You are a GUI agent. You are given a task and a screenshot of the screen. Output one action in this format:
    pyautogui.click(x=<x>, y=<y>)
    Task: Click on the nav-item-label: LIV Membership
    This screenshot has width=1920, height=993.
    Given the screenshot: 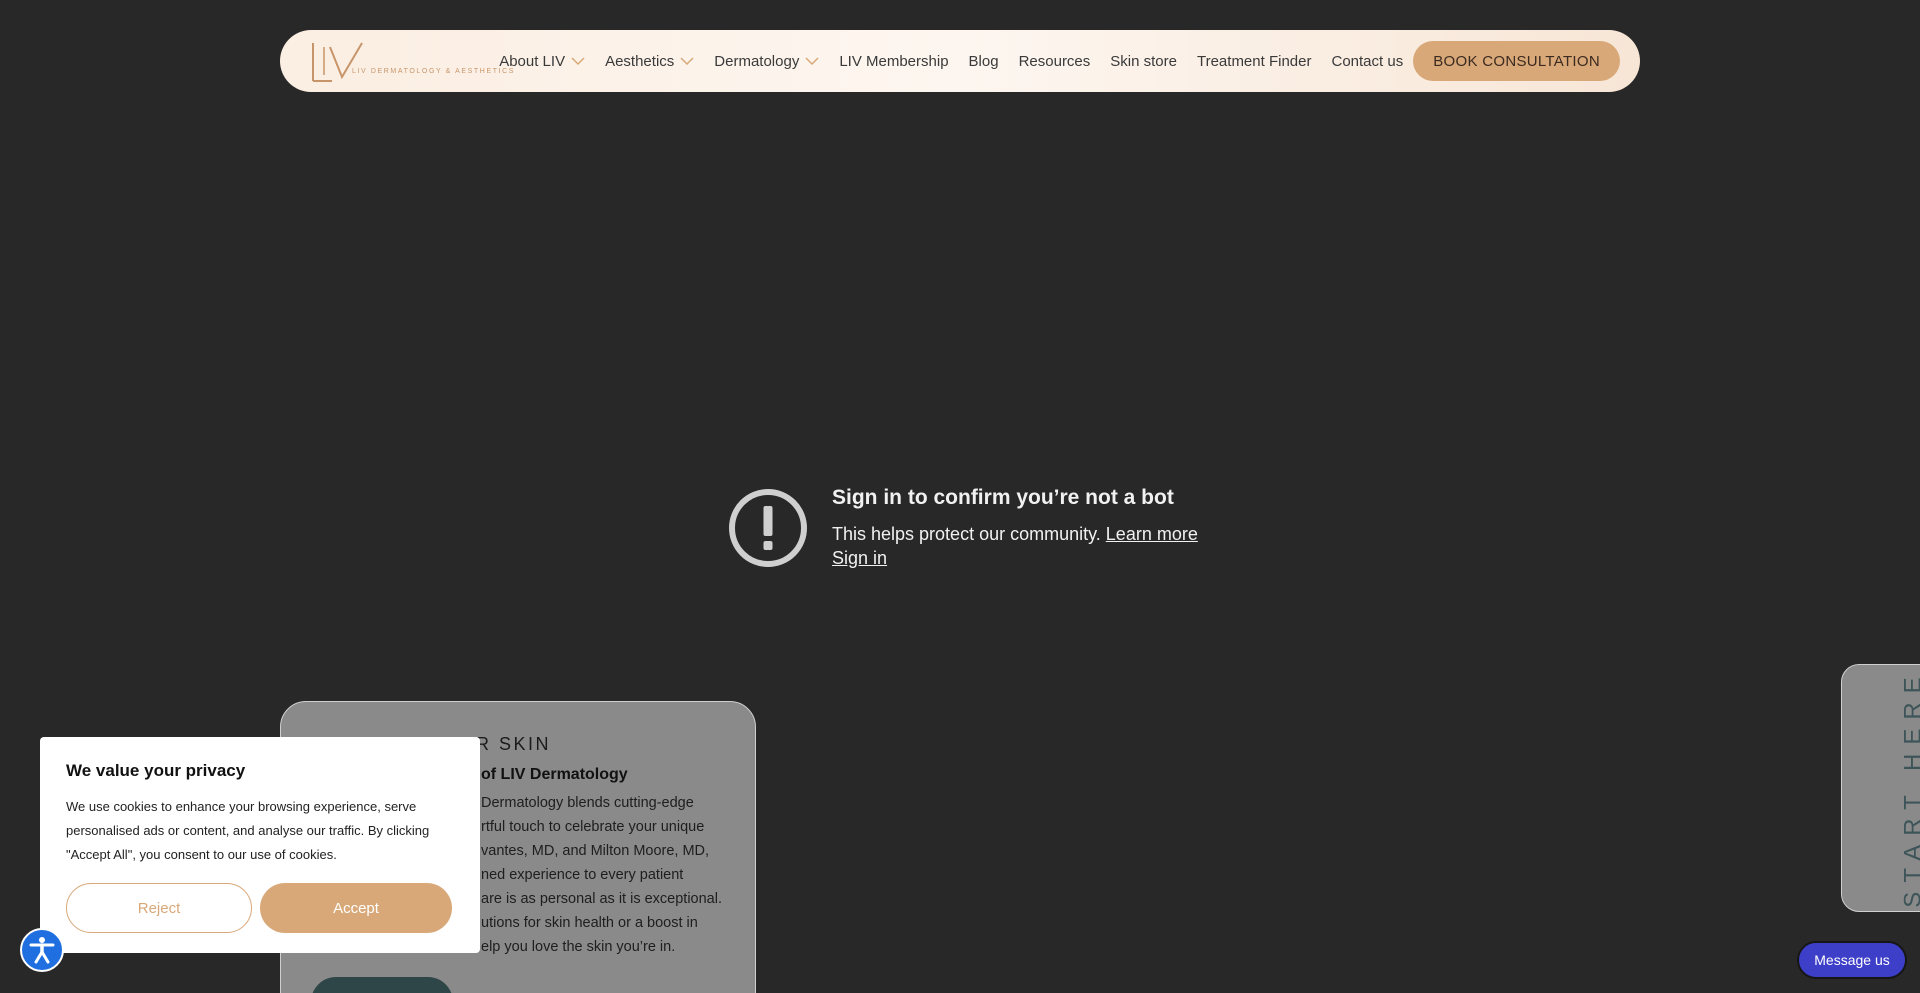 What is the action you would take?
    pyautogui.click(x=894, y=61)
    